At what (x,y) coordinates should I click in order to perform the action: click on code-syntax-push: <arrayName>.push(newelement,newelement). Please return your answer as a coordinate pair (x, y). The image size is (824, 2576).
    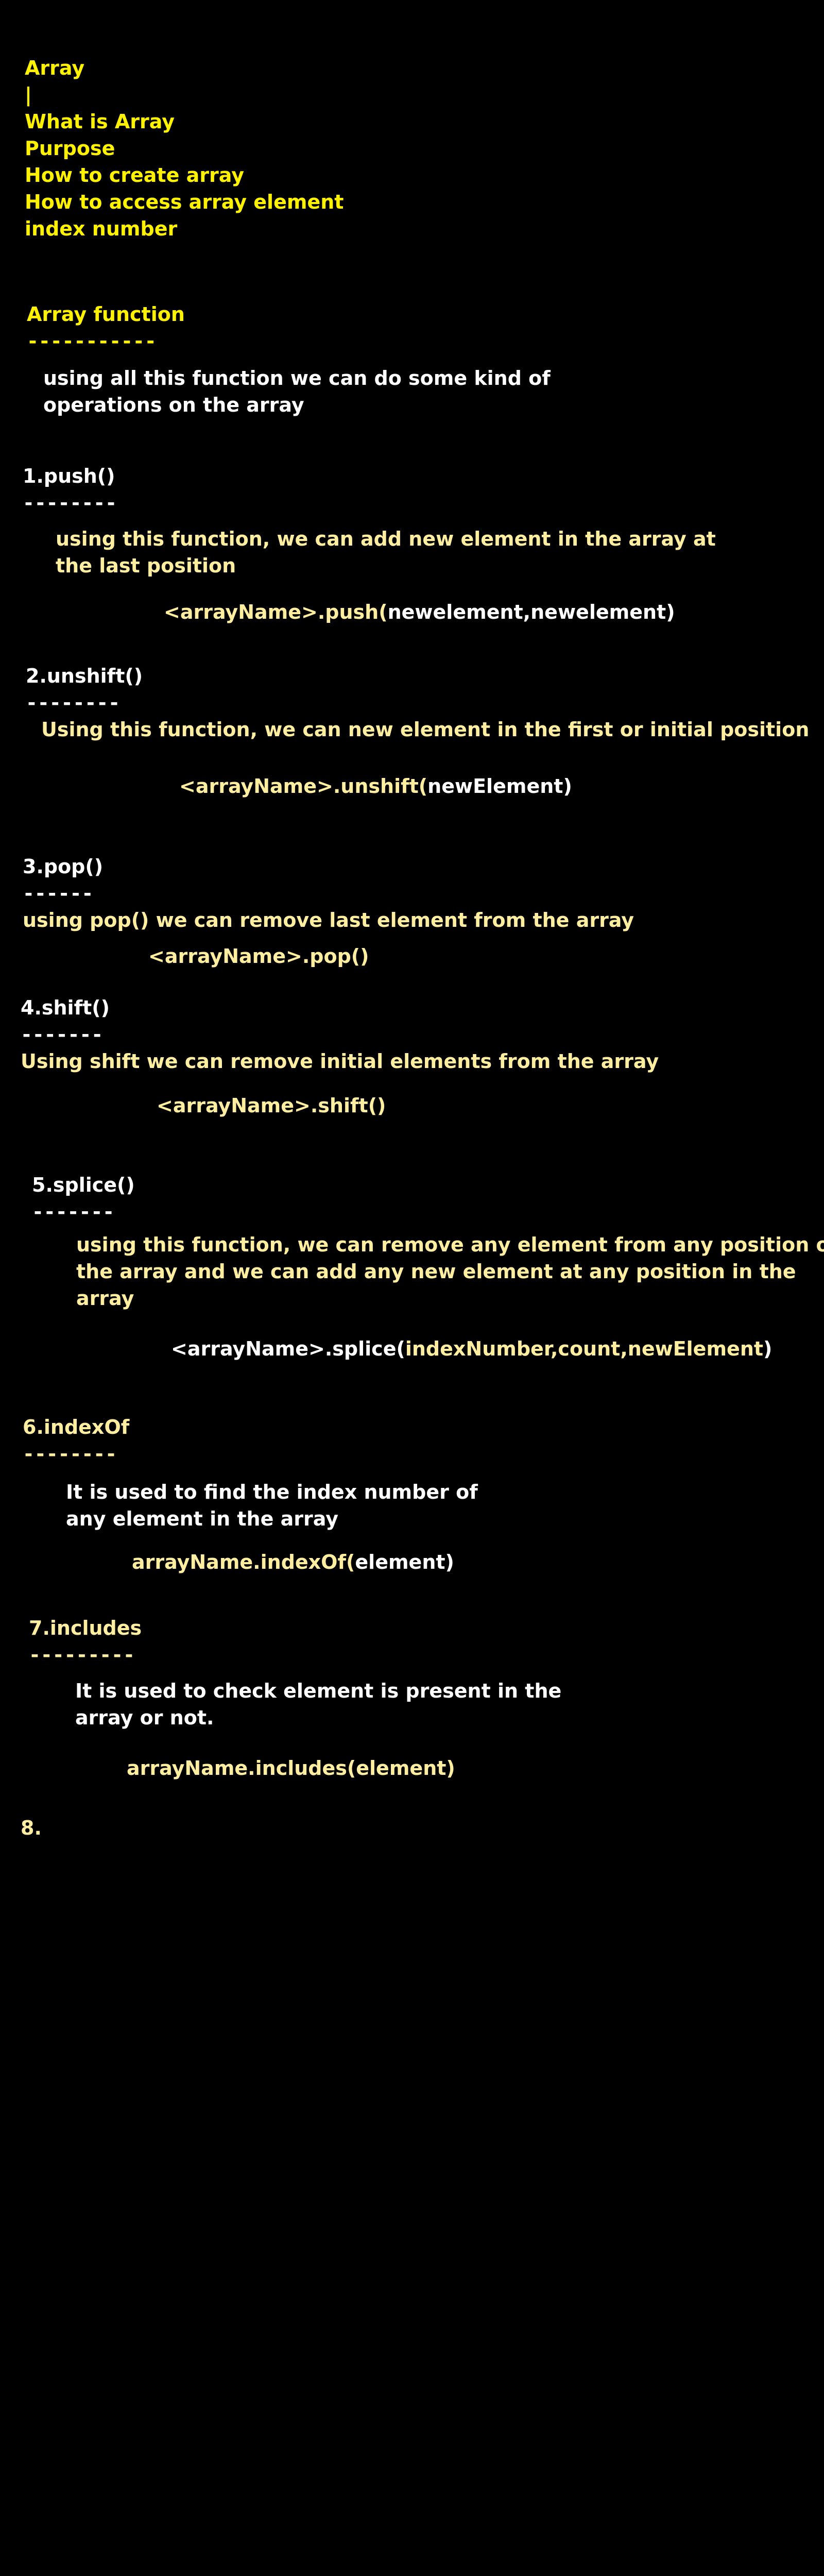
    Looking at the image, I should click on (419, 612).